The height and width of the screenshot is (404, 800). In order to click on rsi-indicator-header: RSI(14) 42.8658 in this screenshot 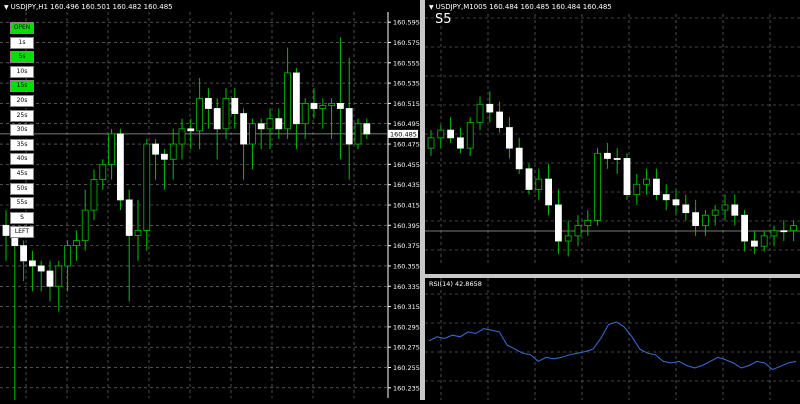, I will do `click(455, 284)`.